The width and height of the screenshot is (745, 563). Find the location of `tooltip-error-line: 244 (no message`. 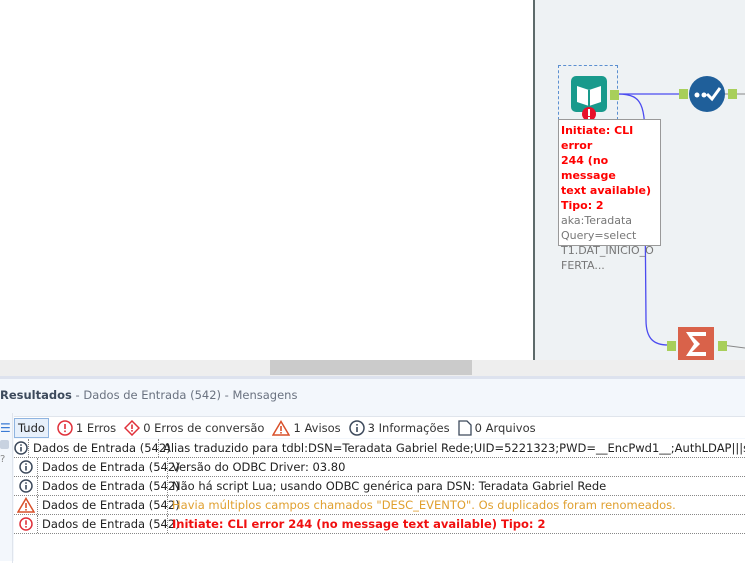

tooltip-error-line: 244 (no message is located at coordinates (588, 168).